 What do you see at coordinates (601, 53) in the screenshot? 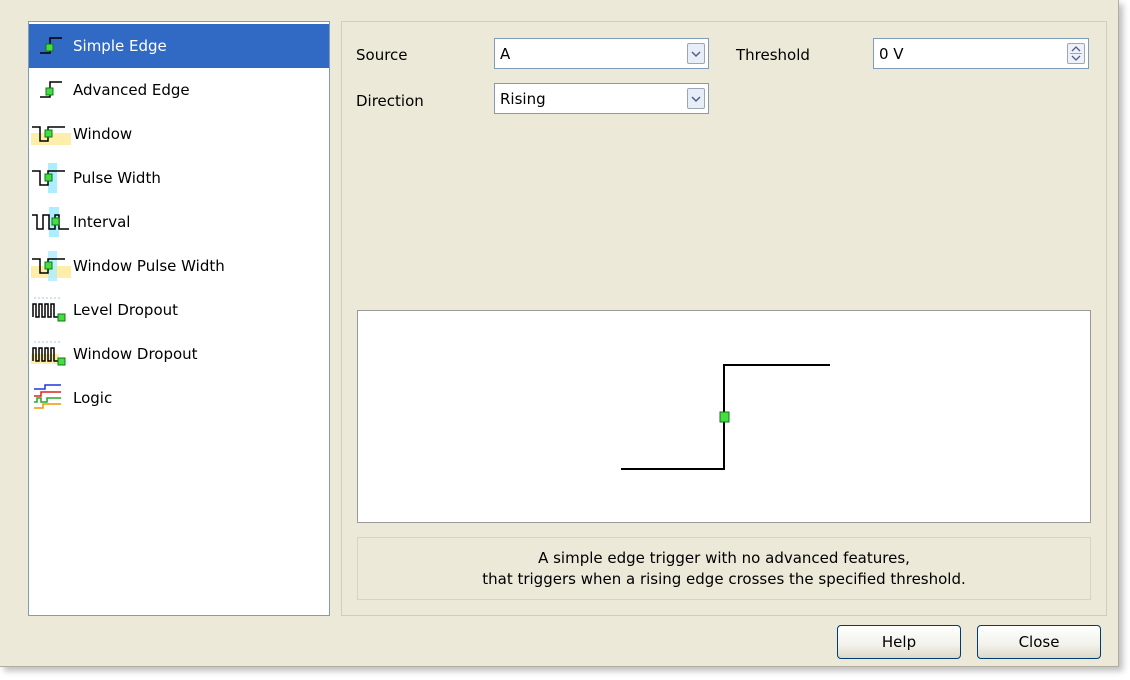
I see `source-dropdown: A` at bounding box center [601, 53].